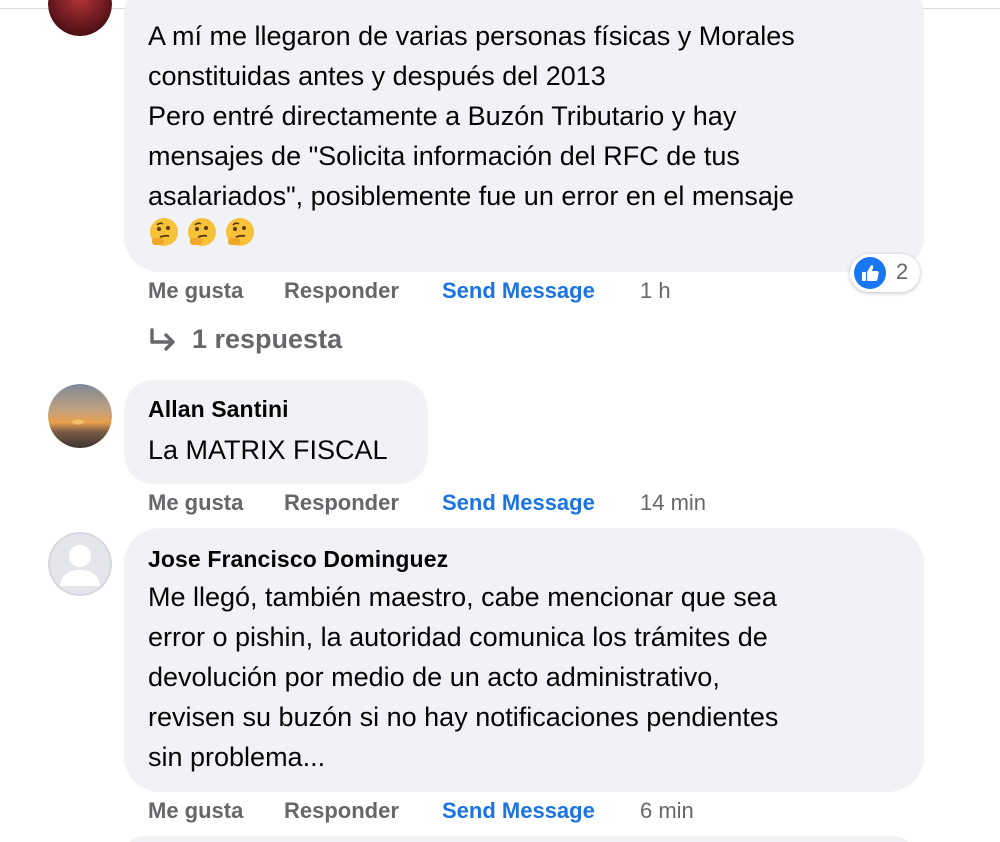 The image size is (1000, 842). I want to click on emoji-line, so click(471, 236).